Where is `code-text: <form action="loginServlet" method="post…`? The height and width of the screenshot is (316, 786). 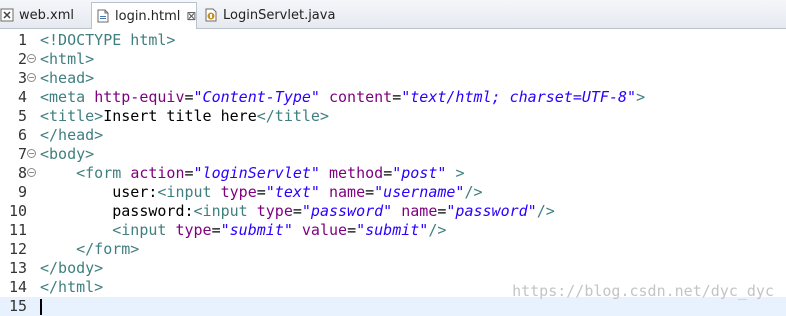 code-text: <form action="loginServlet" method="post… is located at coordinates (270, 173).